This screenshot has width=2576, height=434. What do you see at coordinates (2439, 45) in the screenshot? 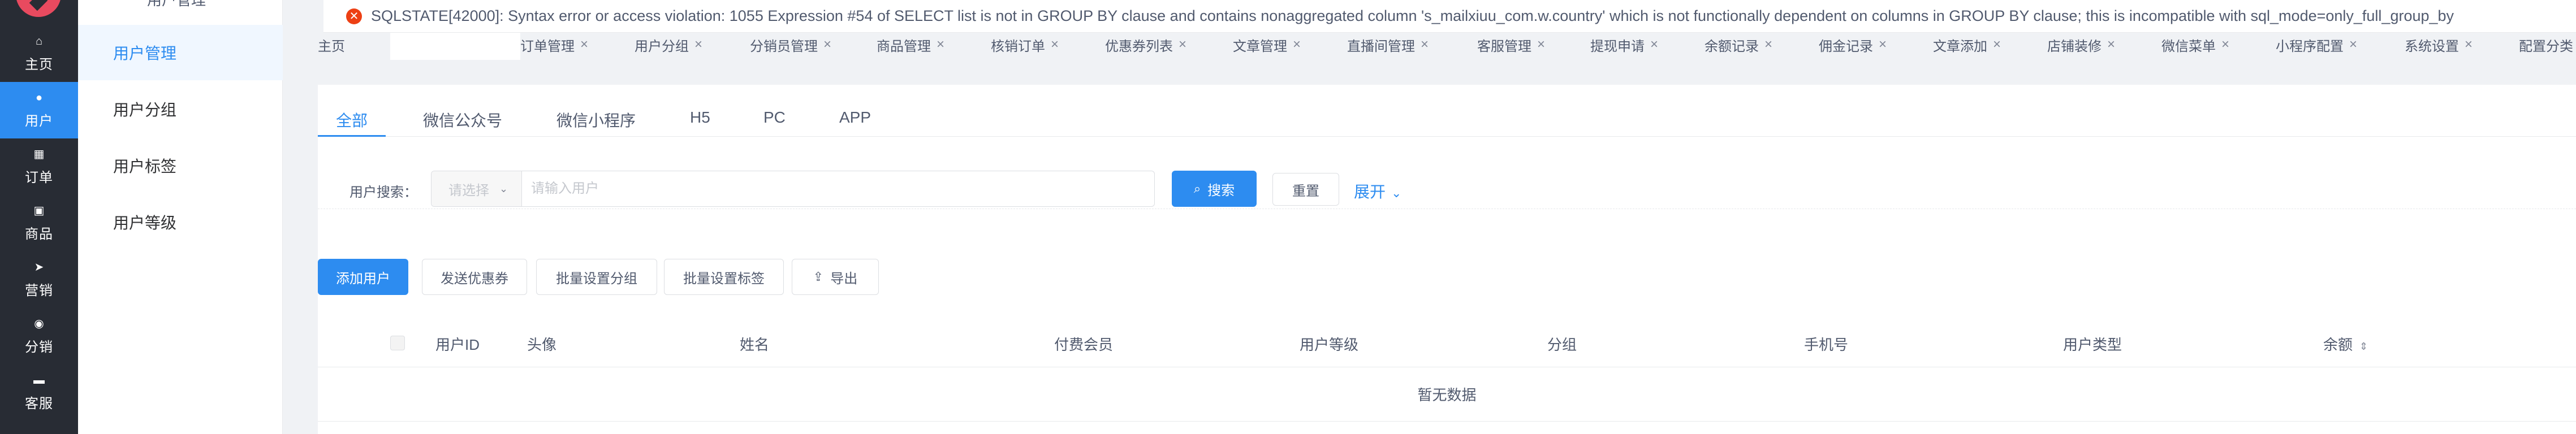
I see `page-tab: 系统设置 ×` at bounding box center [2439, 45].